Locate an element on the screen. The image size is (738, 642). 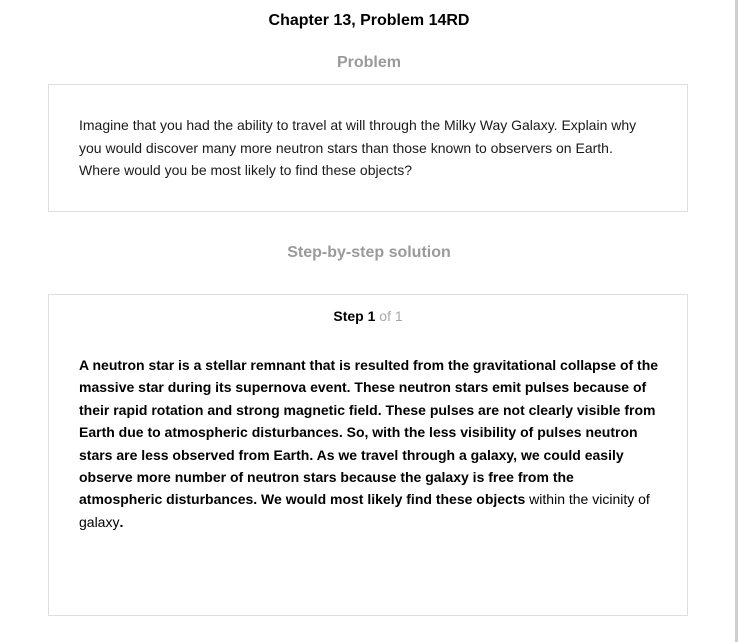
step-word: Step is located at coordinates (348, 316).